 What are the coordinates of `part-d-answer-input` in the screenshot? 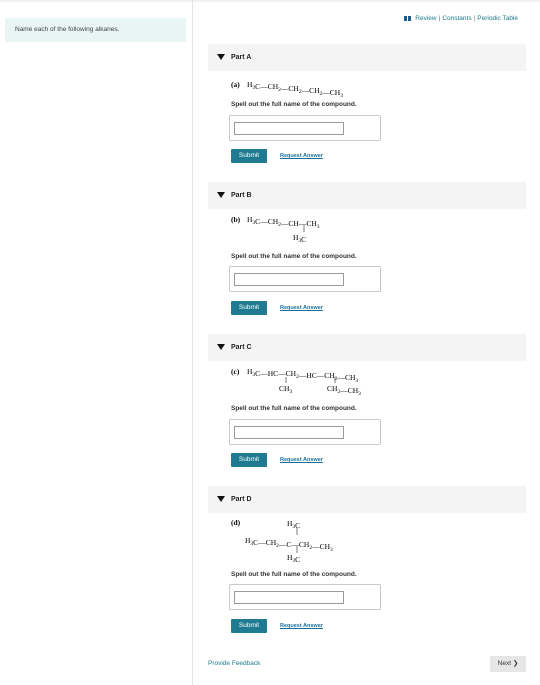 It's located at (289, 597).